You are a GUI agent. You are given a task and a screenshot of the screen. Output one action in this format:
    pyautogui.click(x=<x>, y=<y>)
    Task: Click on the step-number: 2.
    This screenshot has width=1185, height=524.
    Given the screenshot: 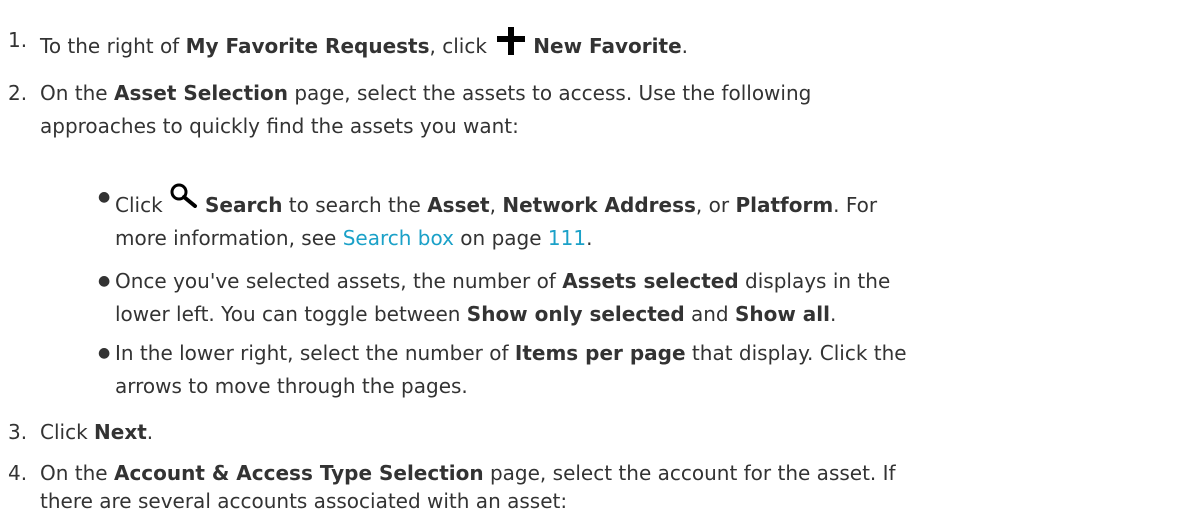 What is the action you would take?
    pyautogui.click(x=18, y=93)
    